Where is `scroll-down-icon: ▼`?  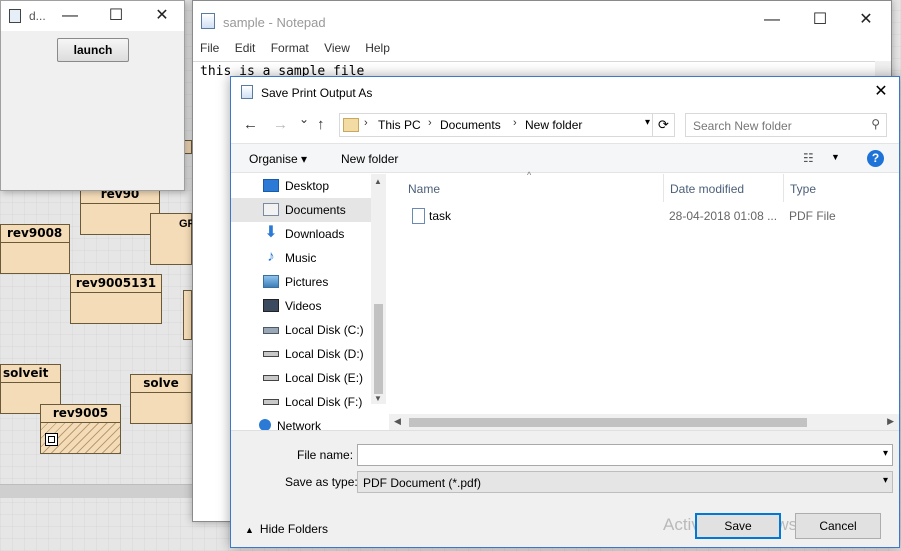 scroll-down-icon: ▼ is located at coordinates (378, 398).